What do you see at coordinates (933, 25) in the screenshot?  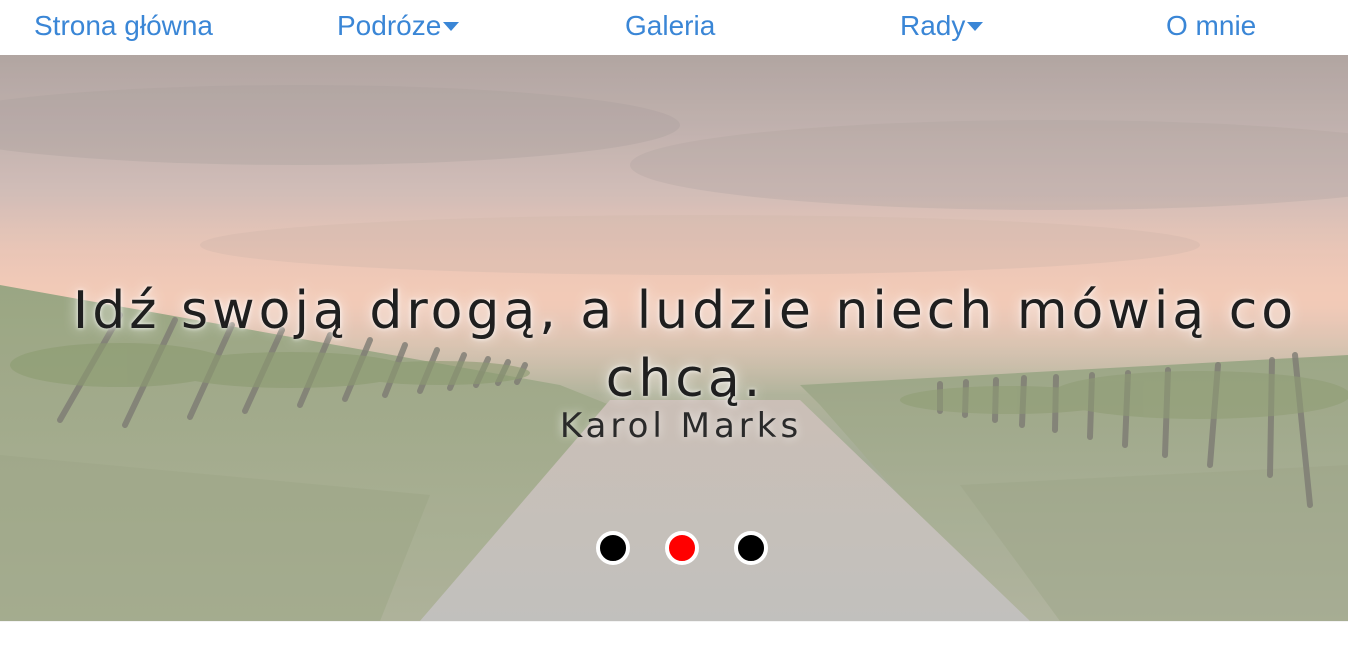 I see `nav-link-label: Rady` at bounding box center [933, 25].